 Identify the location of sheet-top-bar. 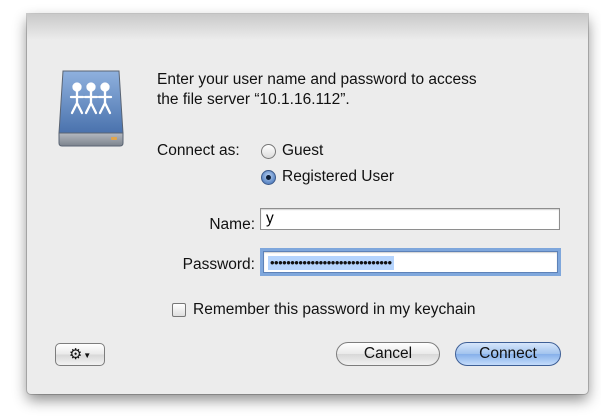
(307, 27).